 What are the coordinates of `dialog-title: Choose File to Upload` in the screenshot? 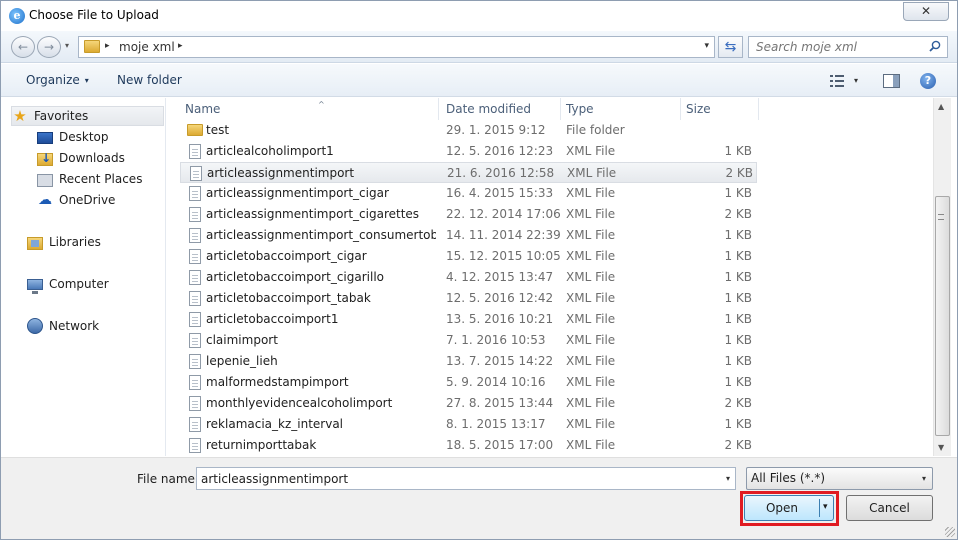 It's located at (94, 15).